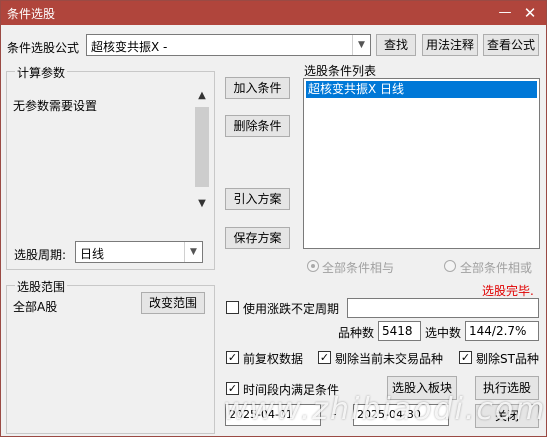  Describe the element at coordinates (273, 359) in the screenshot. I see `forward-adjust-label: 前复权数据` at that location.